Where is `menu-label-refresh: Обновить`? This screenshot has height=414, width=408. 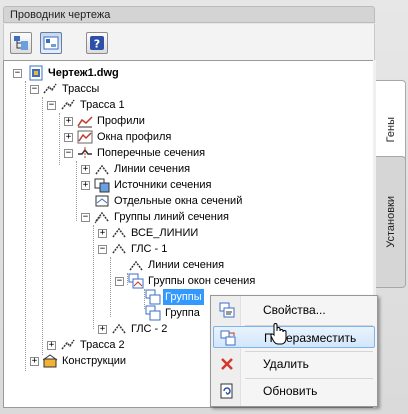
menu-label-refresh: Обновить is located at coordinates (290, 391).